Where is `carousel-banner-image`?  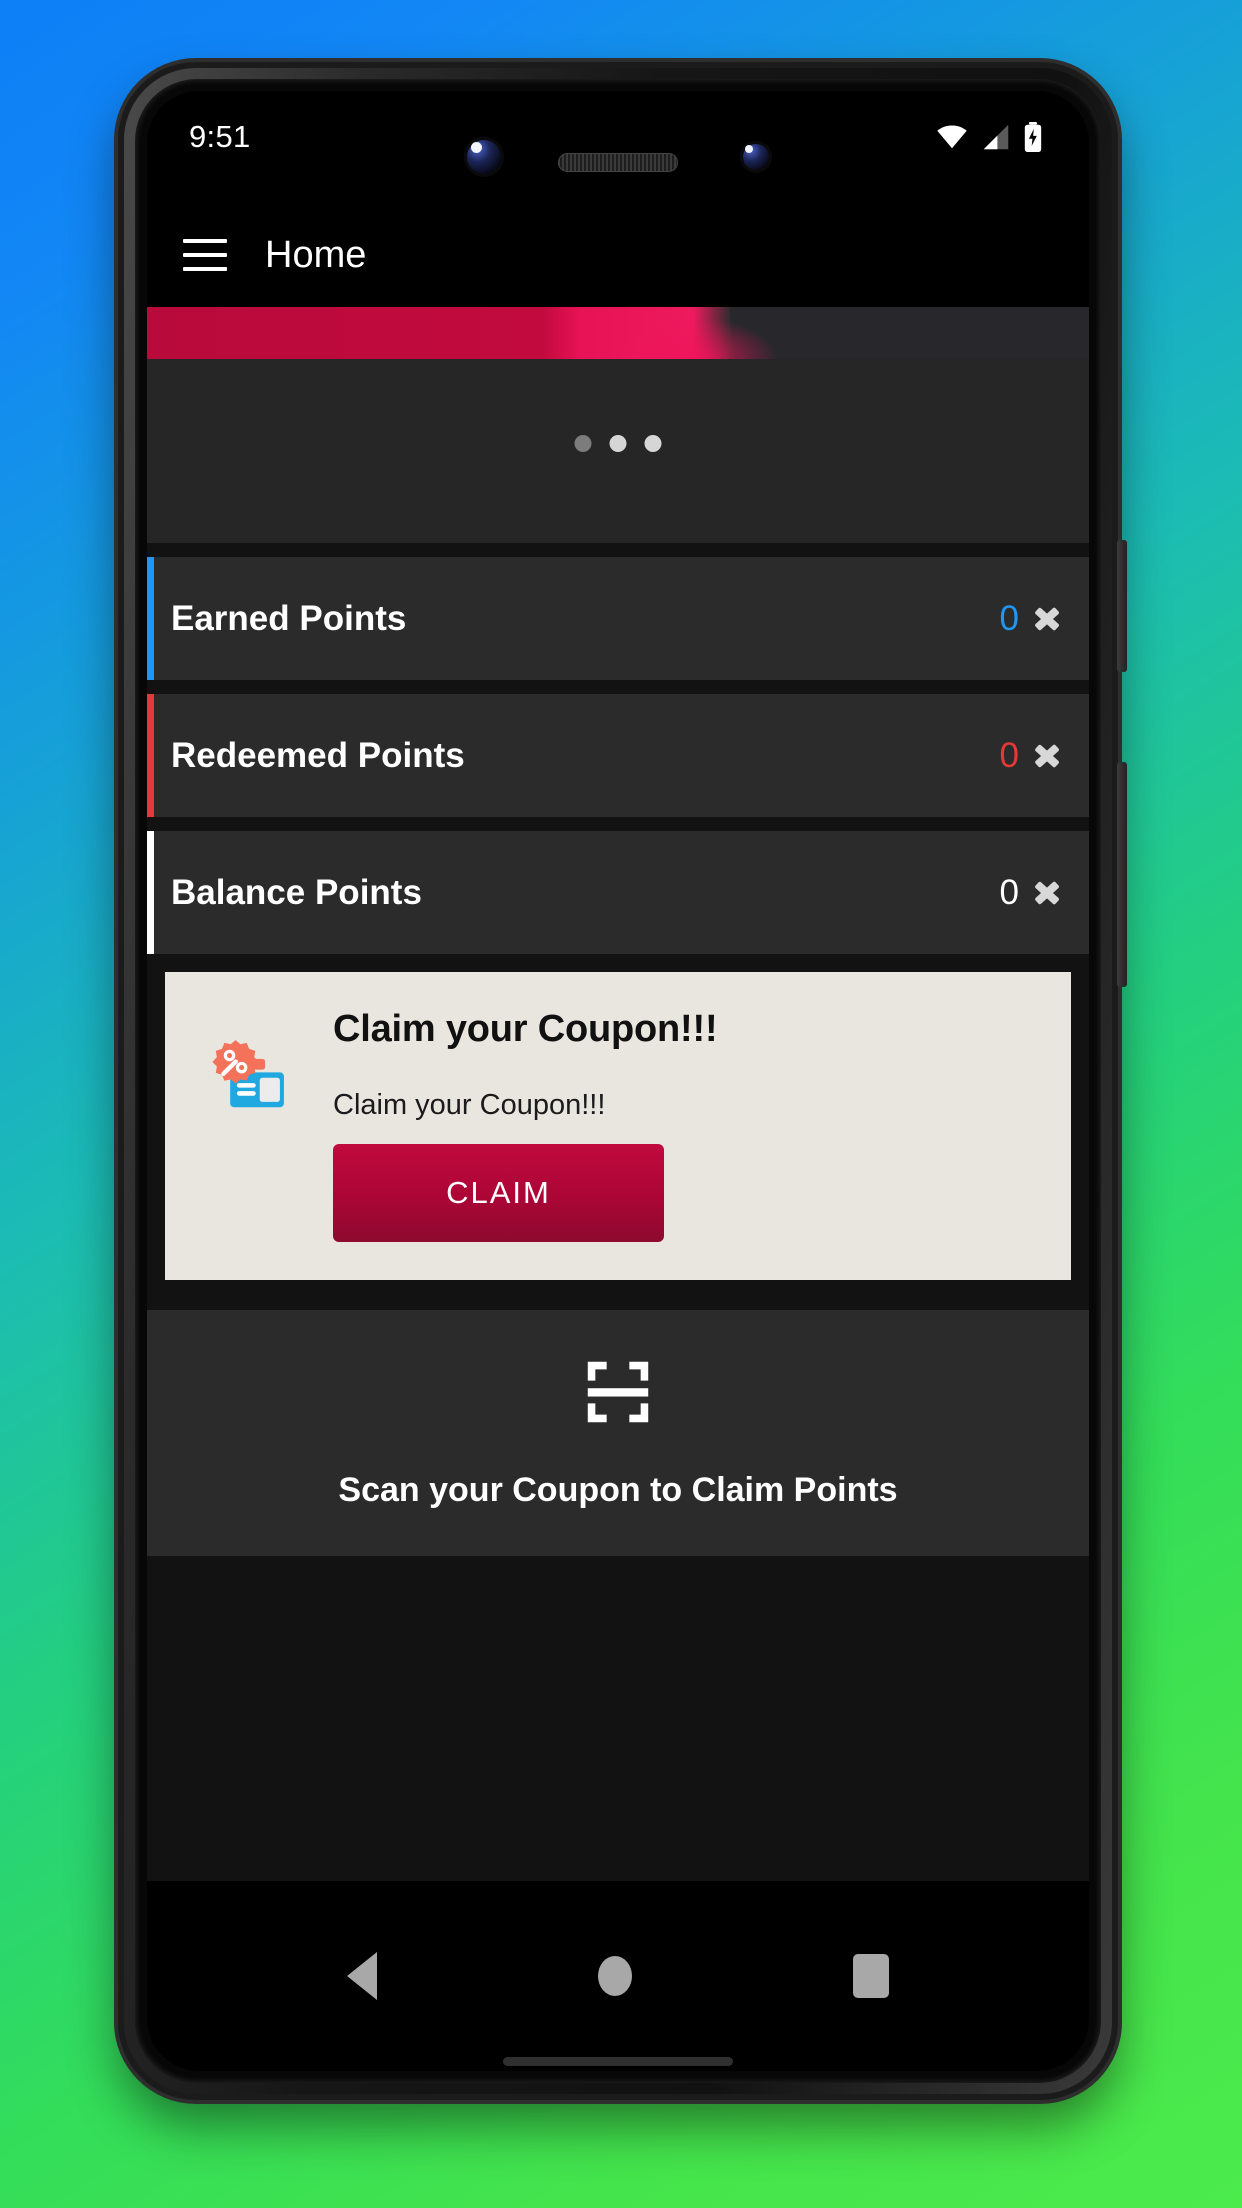
carousel-banner-image is located at coordinates (618, 333).